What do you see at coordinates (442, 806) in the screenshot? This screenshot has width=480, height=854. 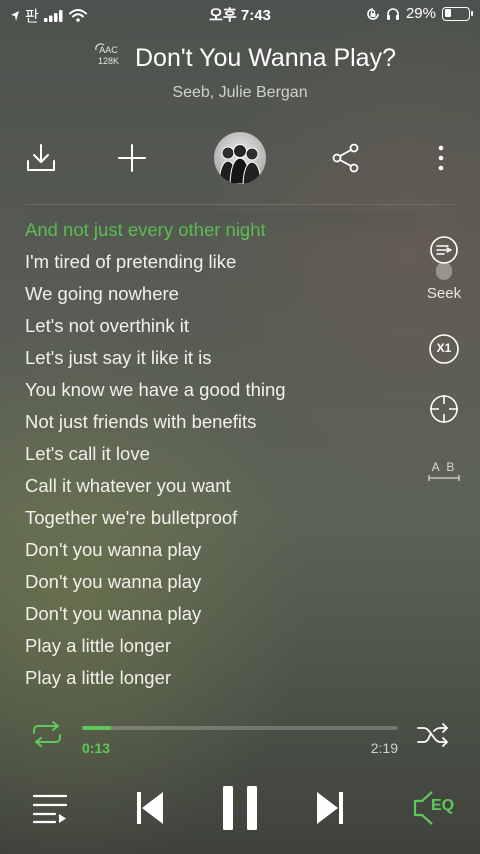 I see `eq-label: EQ` at bounding box center [442, 806].